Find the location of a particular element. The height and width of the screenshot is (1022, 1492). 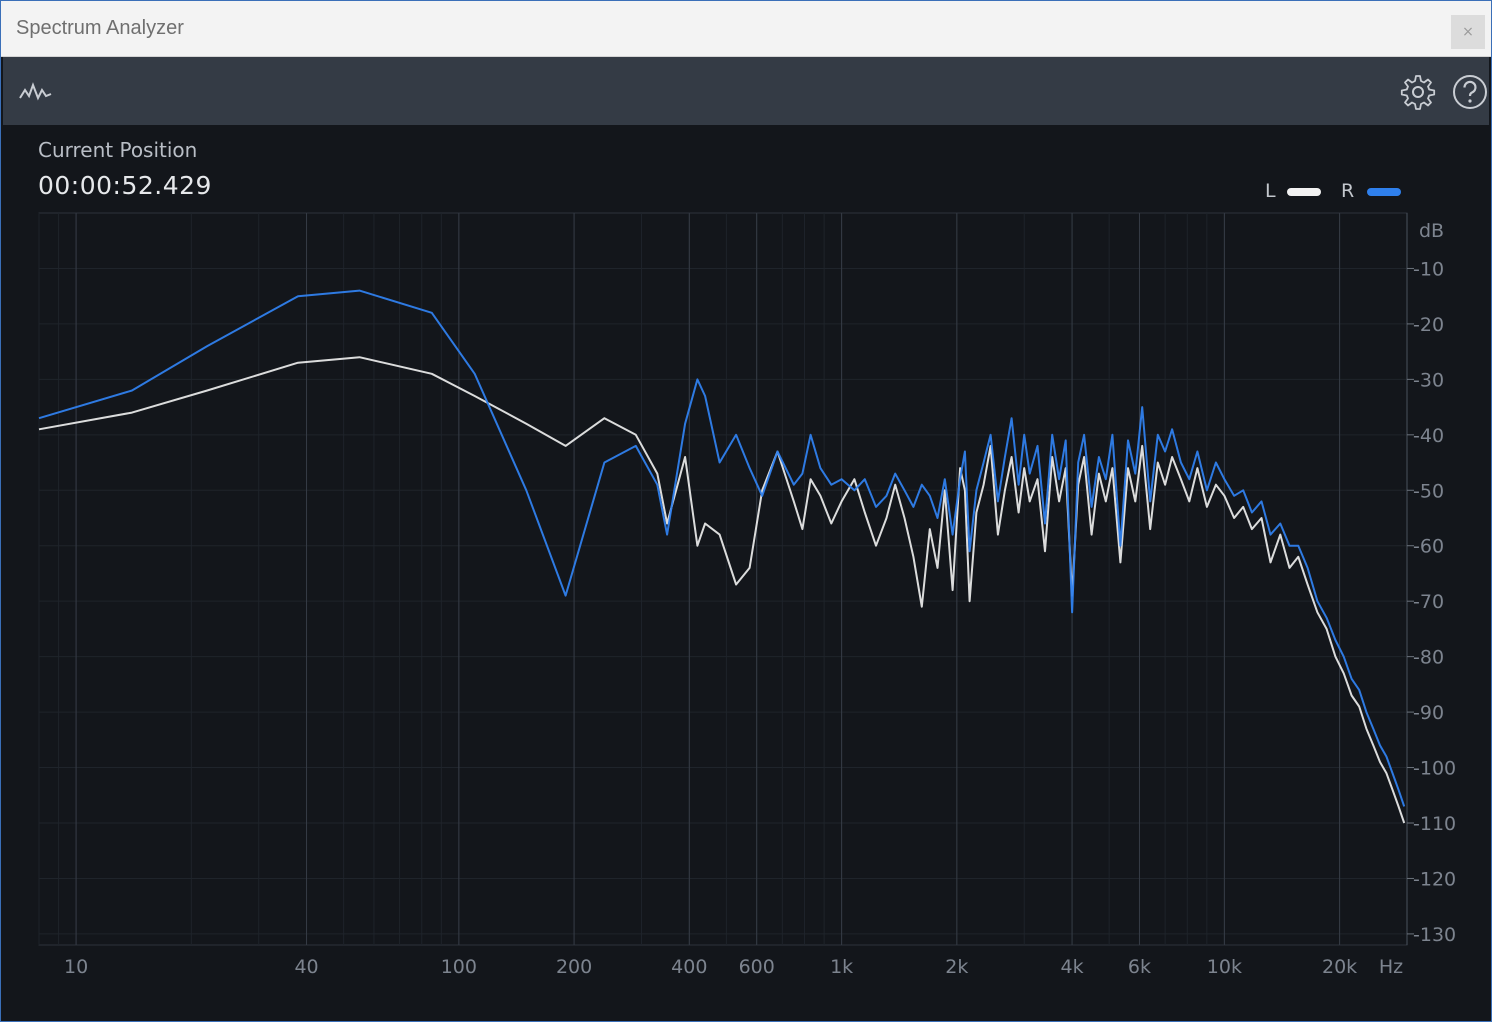

y-axis-unit: dB is located at coordinates (1431, 231).